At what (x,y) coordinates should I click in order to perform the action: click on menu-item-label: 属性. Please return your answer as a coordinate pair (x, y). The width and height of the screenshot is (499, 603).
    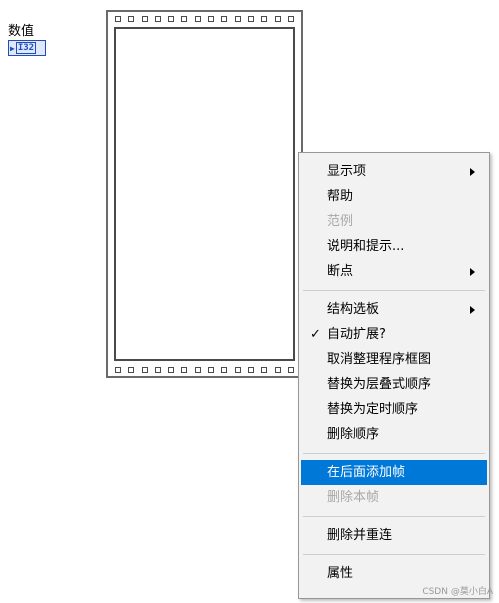
    Looking at the image, I should click on (340, 573).